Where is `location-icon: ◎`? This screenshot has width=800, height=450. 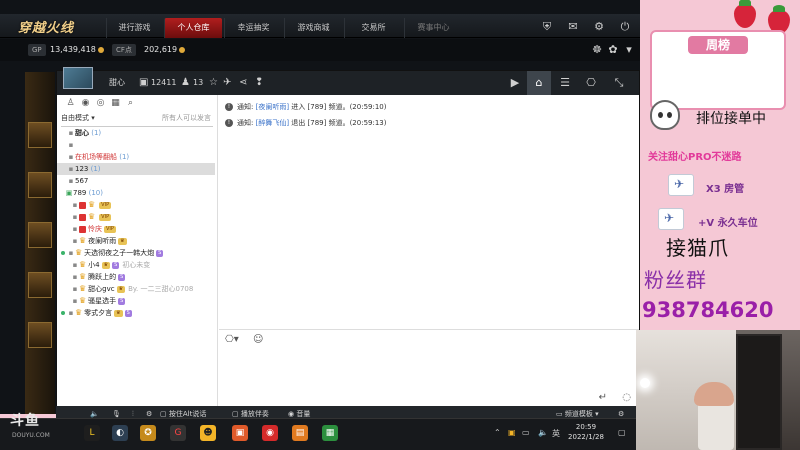 location-icon: ◎ is located at coordinates (100, 103).